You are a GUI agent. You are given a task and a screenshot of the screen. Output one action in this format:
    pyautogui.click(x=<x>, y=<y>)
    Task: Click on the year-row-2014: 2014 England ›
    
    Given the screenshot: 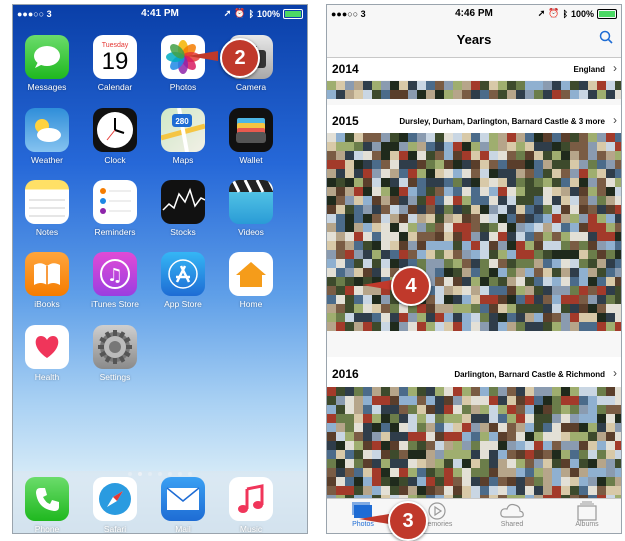 What is the action you would take?
    pyautogui.click(x=474, y=69)
    